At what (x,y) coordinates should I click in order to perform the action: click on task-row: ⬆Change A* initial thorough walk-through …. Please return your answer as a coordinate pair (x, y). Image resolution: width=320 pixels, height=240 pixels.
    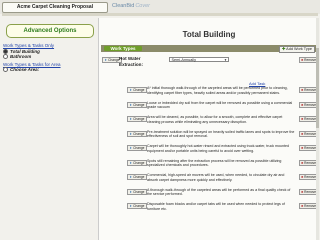
    Looking at the image, I should click on (210, 93).